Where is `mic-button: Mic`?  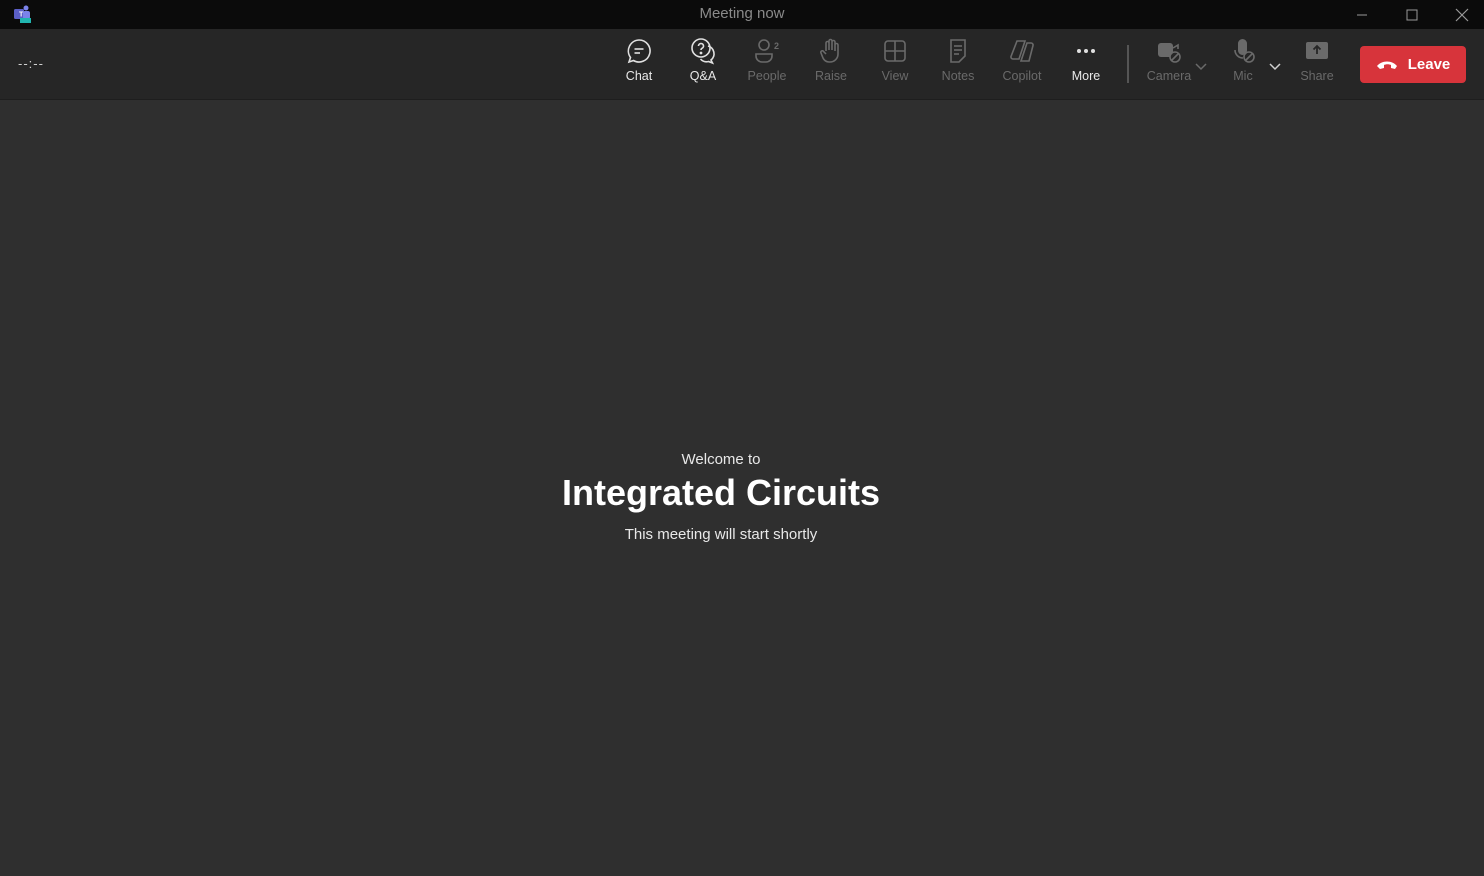 mic-button: Mic is located at coordinates (1243, 65).